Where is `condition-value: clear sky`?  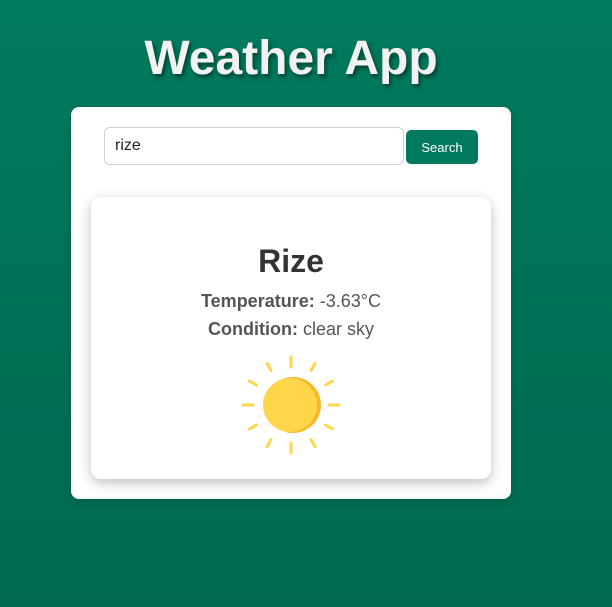 condition-value: clear sky is located at coordinates (338, 329).